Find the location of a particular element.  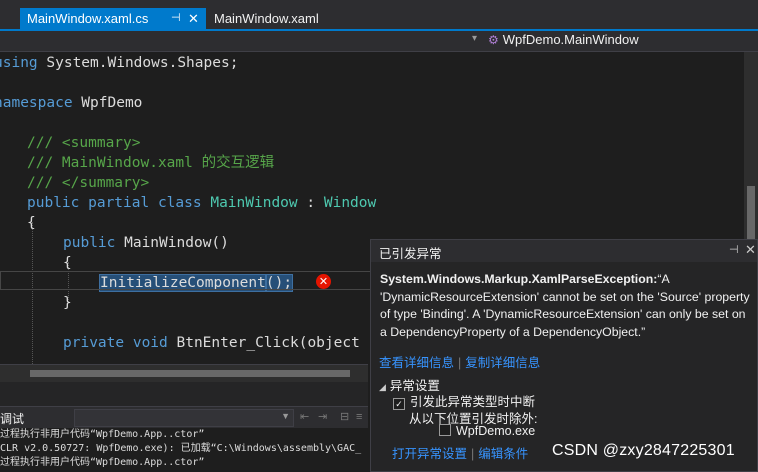

collapse-triangle-icon: ◢ is located at coordinates (382, 387).